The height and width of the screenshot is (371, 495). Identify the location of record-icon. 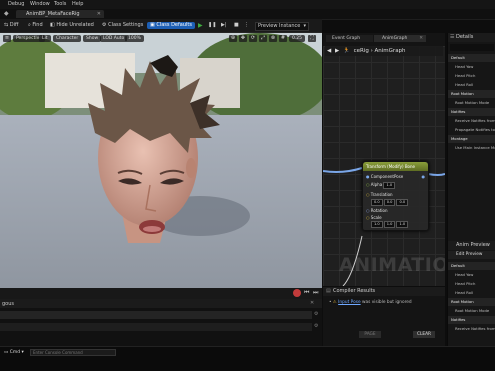
(297, 293).